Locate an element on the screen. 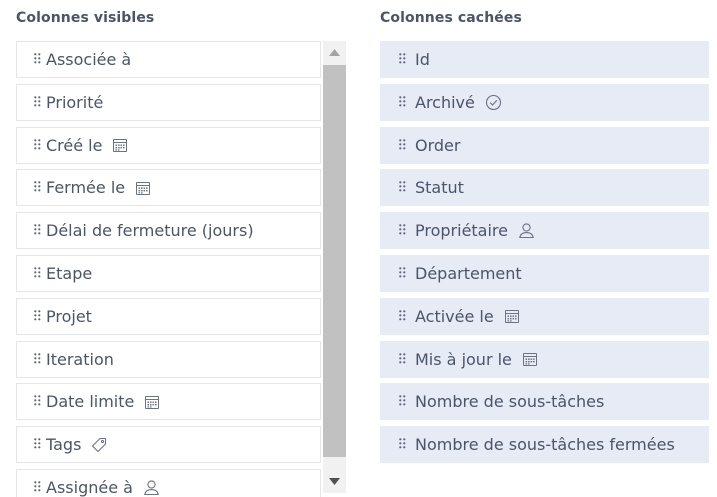 Image resolution: width=717 pixels, height=497 pixels. visible-columns-item-label: Tags is located at coordinates (64, 445).